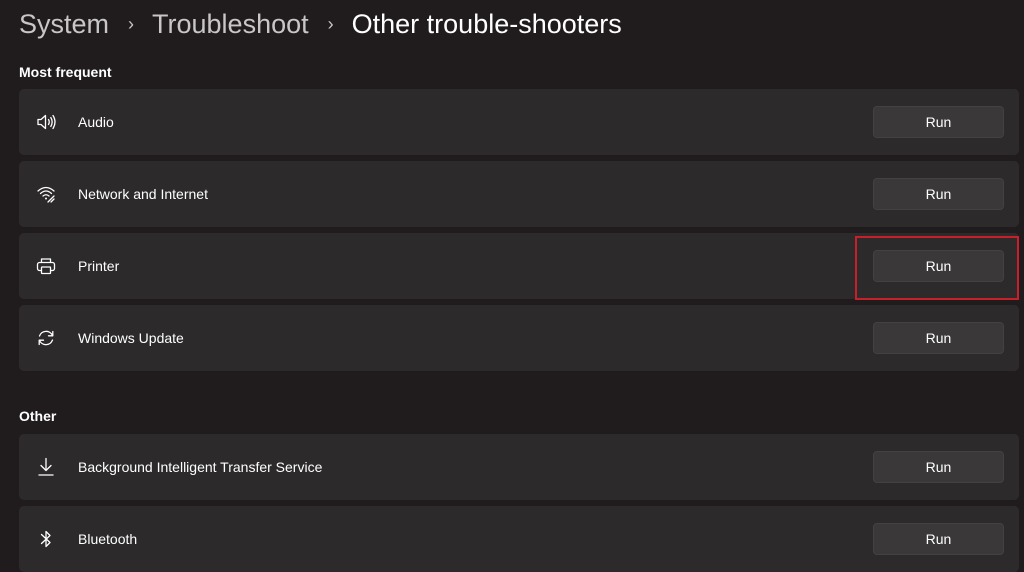 The width and height of the screenshot is (1024, 572). What do you see at coordinates (99, 266) in the screenshot?
I see `troubleshooter-label-printer: Printer` at bounding box center [99, 266].